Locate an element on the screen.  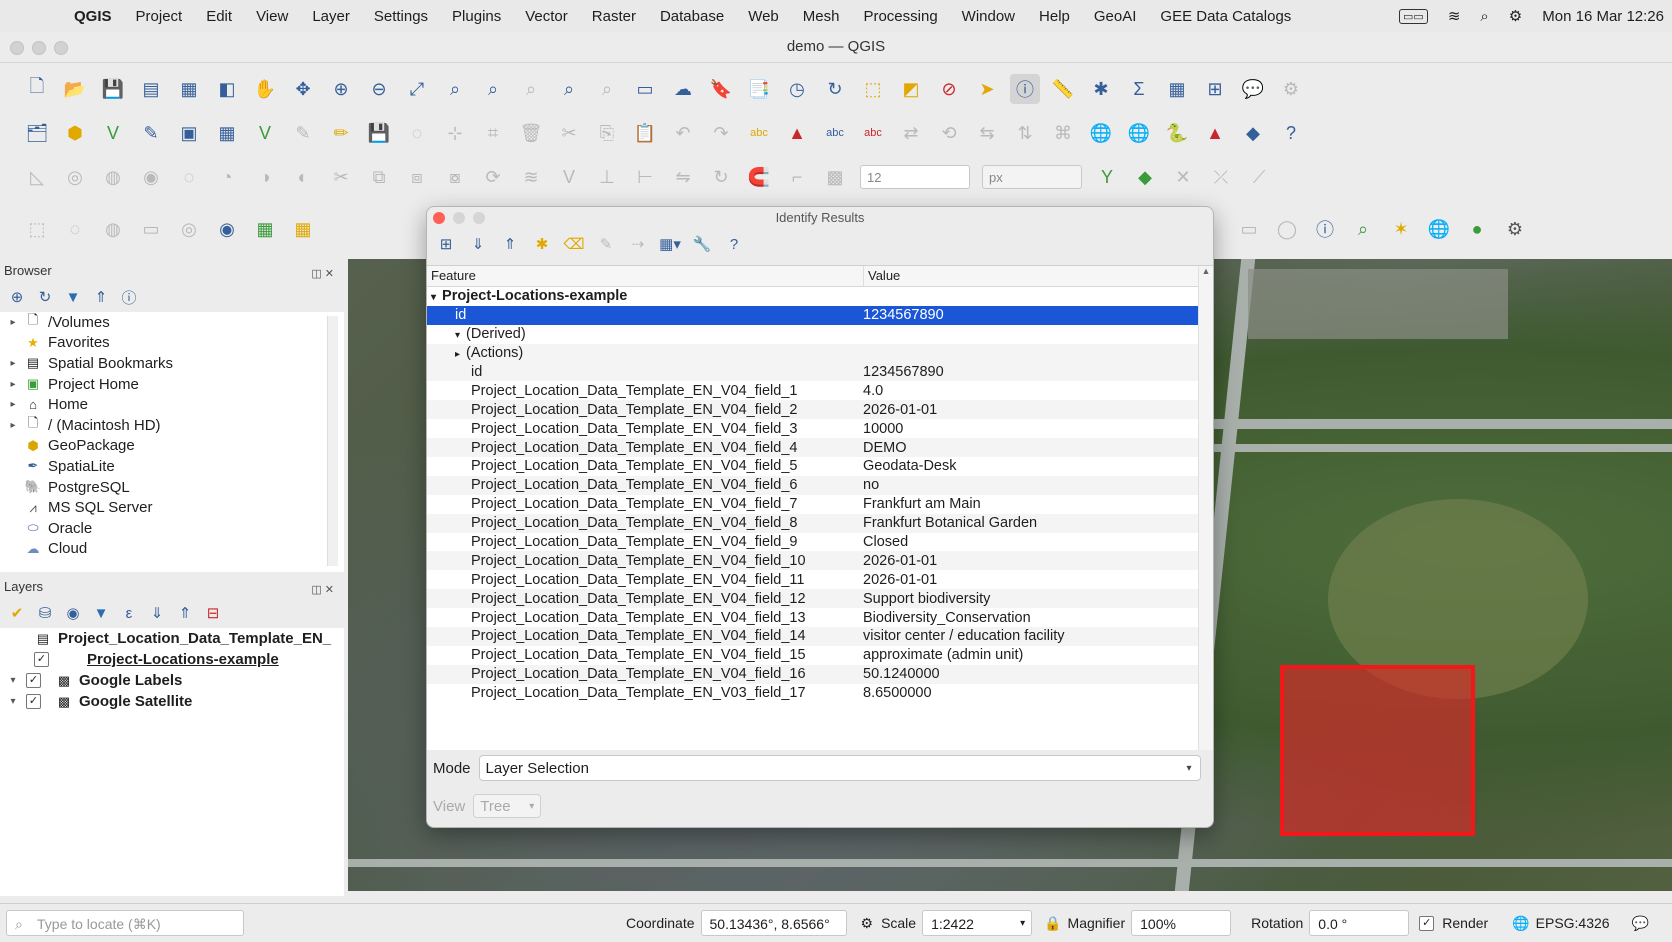
move-annotation-icon: ◎ is located at coordinates (189, 229).